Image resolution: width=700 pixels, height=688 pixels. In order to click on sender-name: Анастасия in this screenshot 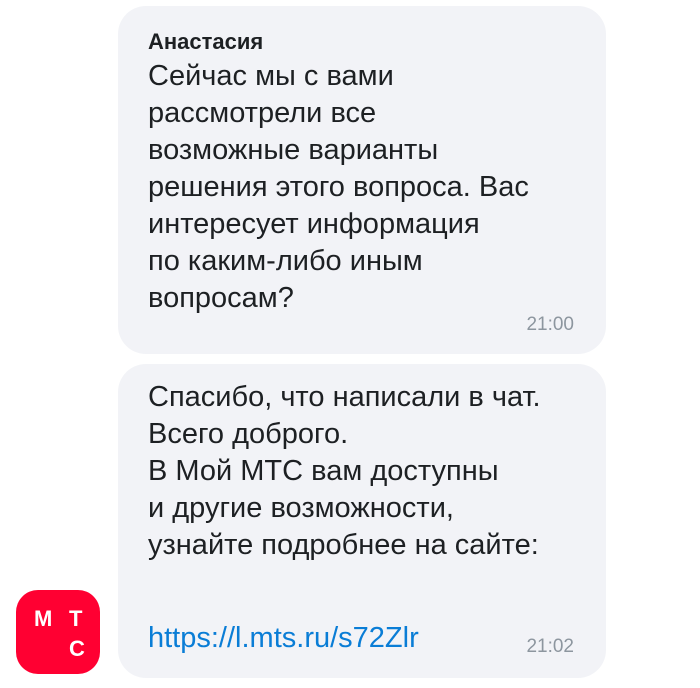, I will do `click(206, 41)`.